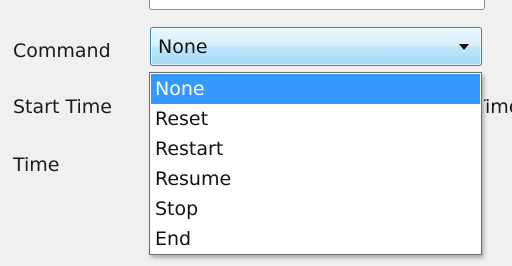  I want to click on dropdown-option-reset: Reset, so click(315, 119).